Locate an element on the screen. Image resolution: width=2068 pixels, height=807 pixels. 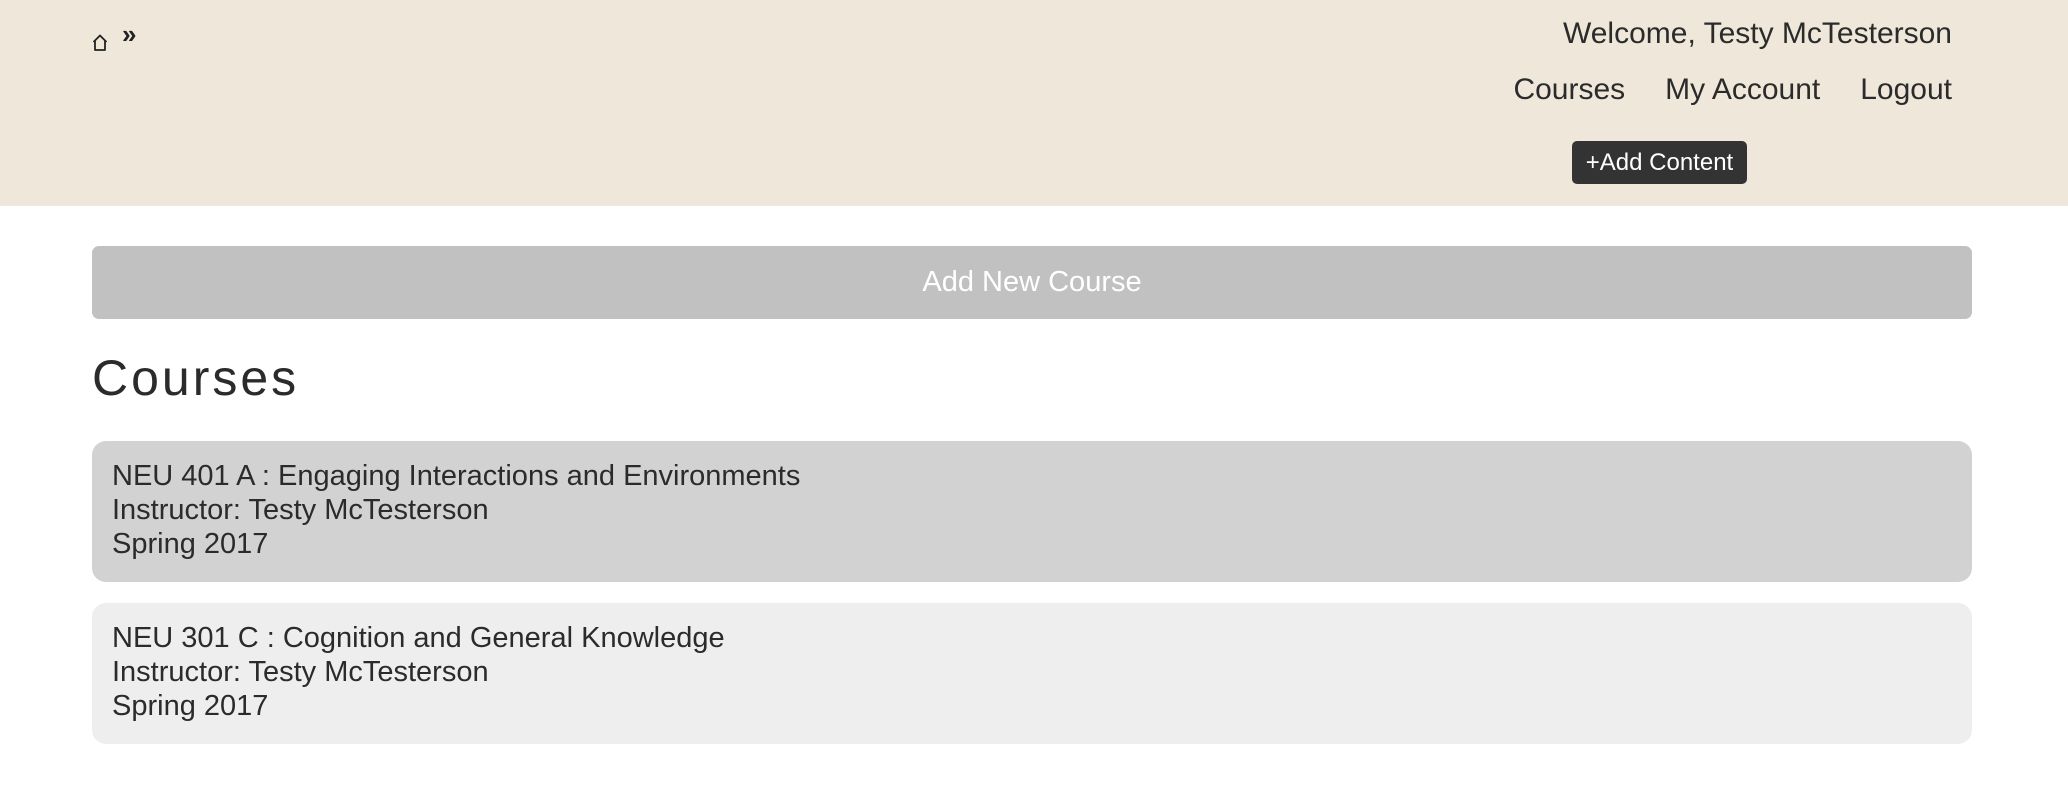
breadcrumb: » is located at coordinates (114, 34).